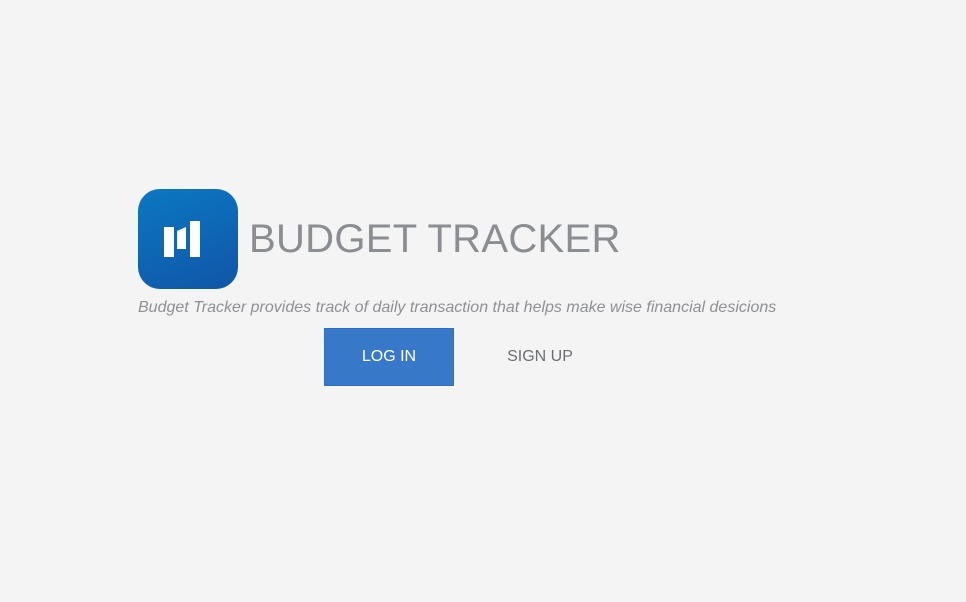 The height and width of the screenshot is (602, 966). I want to click on logo-mark-icon, so click(182, 239).